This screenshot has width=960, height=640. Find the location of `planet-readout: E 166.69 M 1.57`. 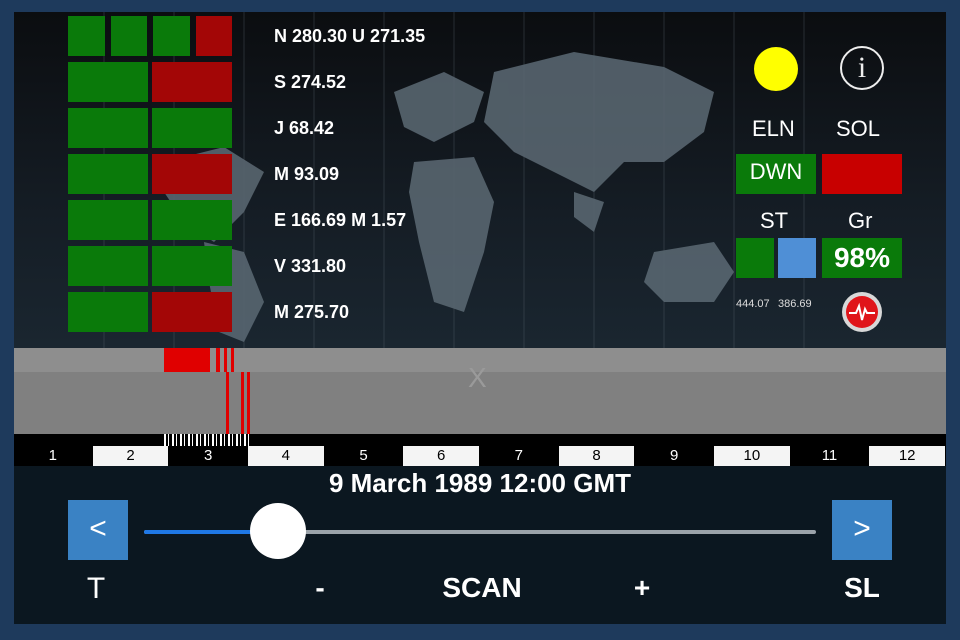

planet-readout: E 166.69 M 1.57 is located at coordinates (340, 220).